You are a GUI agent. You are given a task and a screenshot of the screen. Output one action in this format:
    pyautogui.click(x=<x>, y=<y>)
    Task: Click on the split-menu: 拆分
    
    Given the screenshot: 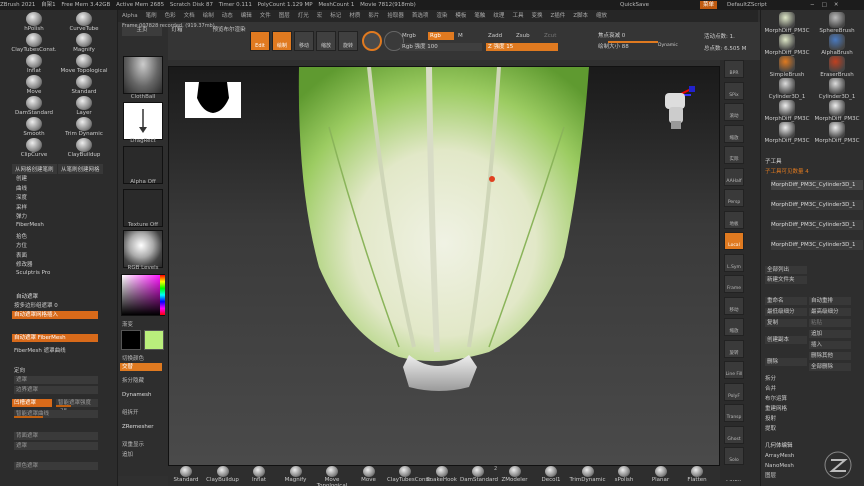 What is the action you would take?
    pyautogui.click(x=811, y=379)
    